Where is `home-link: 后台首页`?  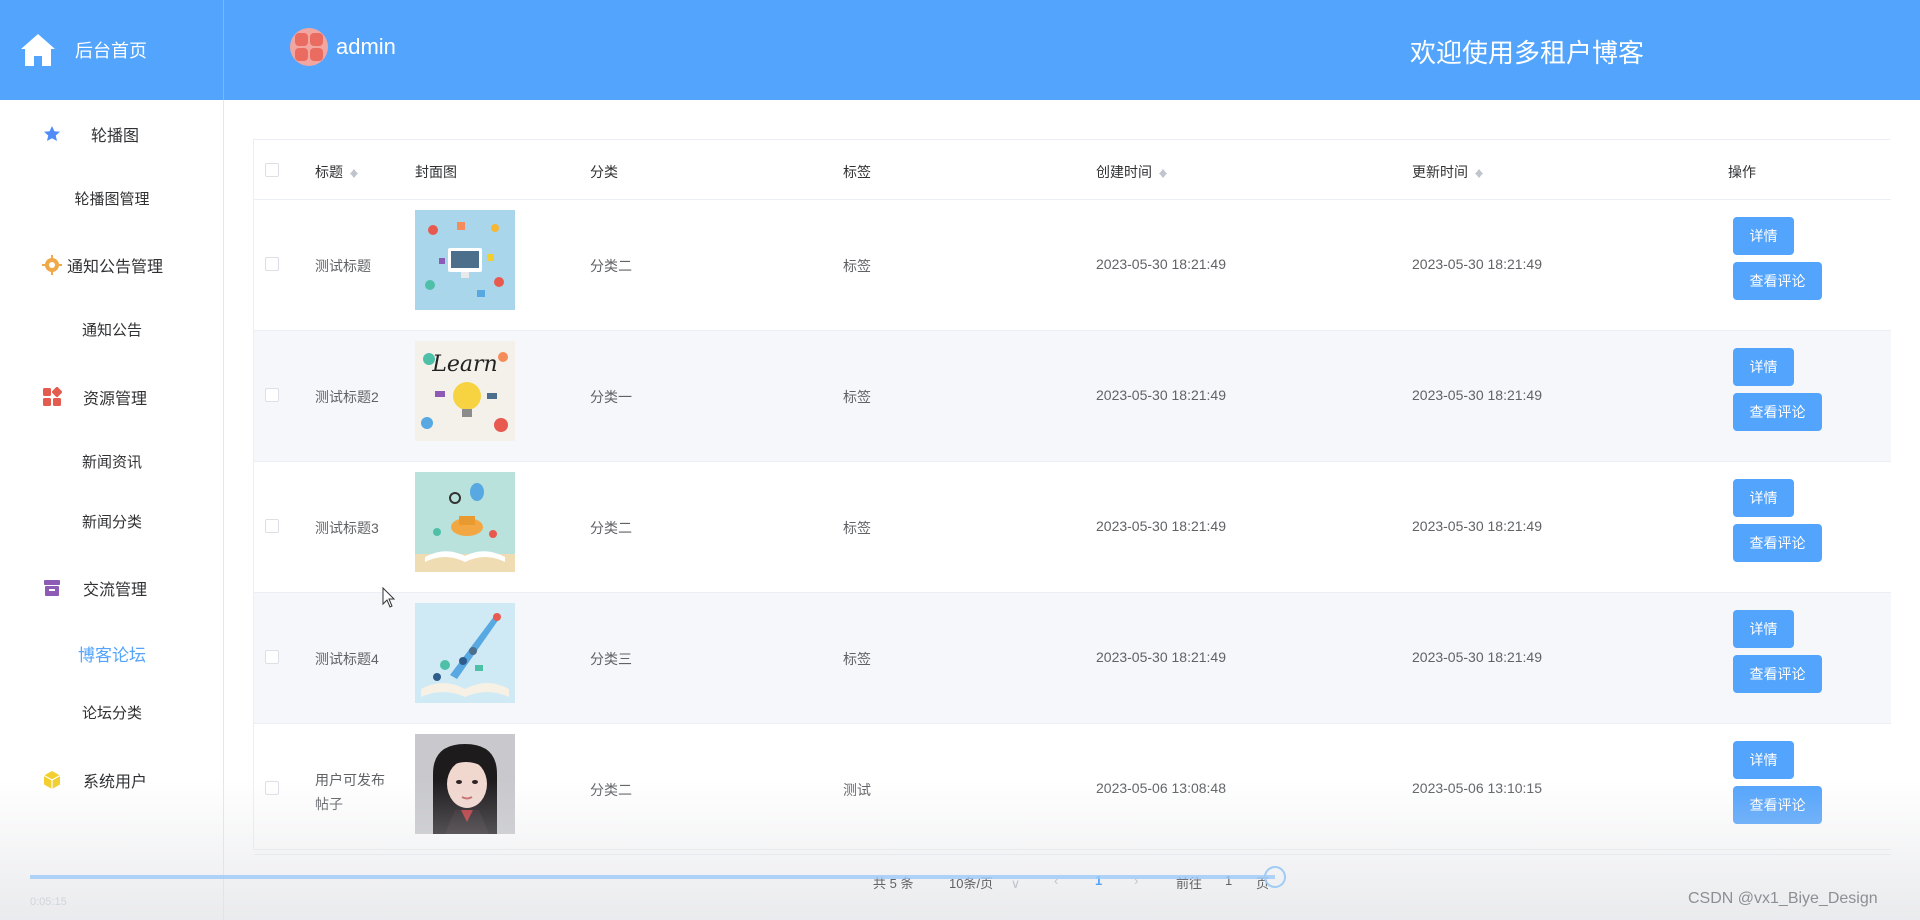
home-link: 后台首页 is located at coordinates (112, 50).